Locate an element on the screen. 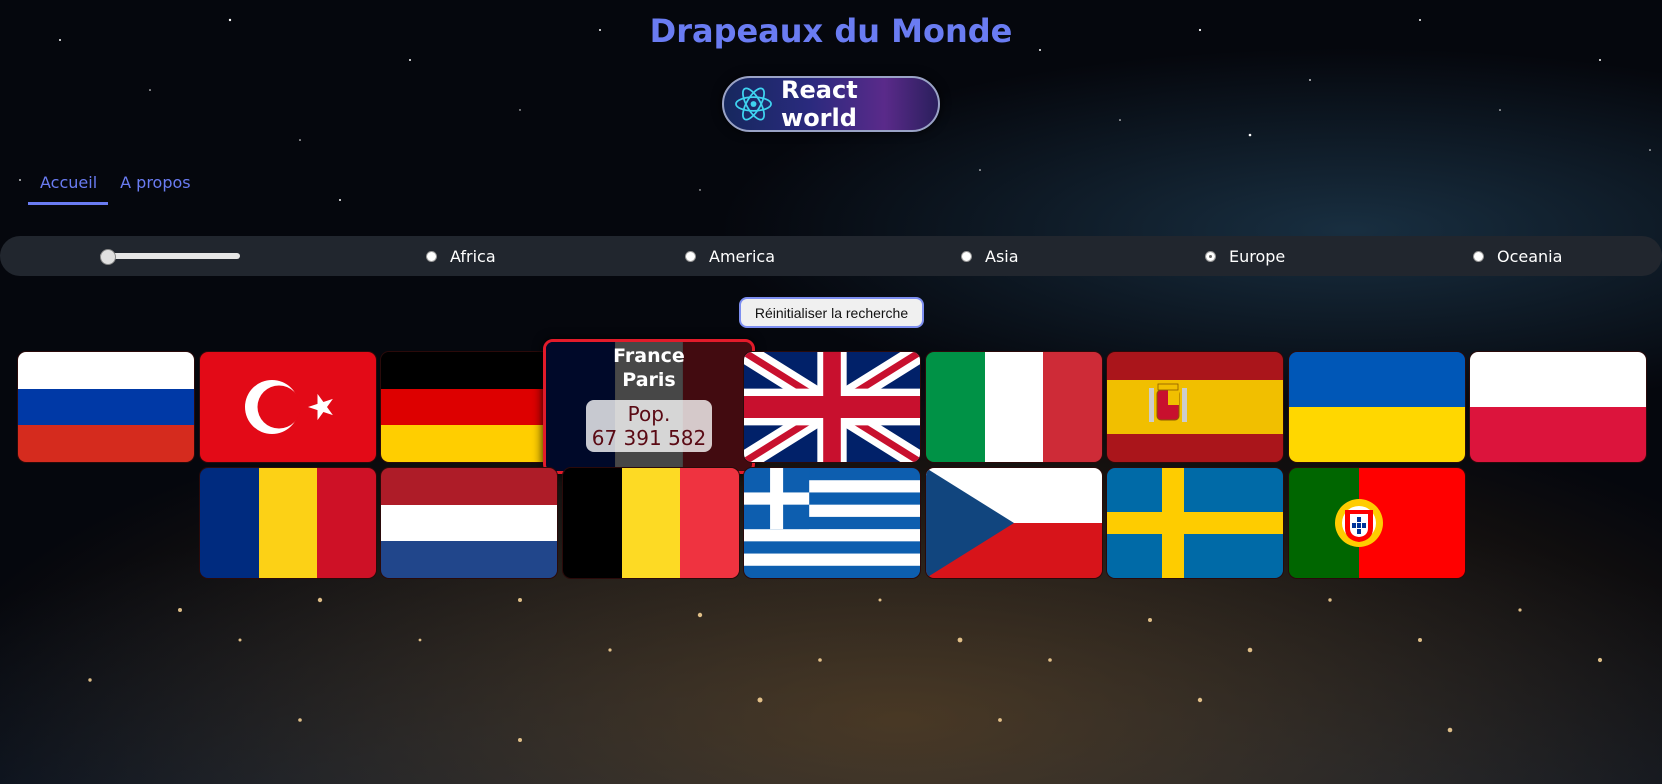 The image size is (1662, 784). flag-sweden is located at coordinates (1195, 523).